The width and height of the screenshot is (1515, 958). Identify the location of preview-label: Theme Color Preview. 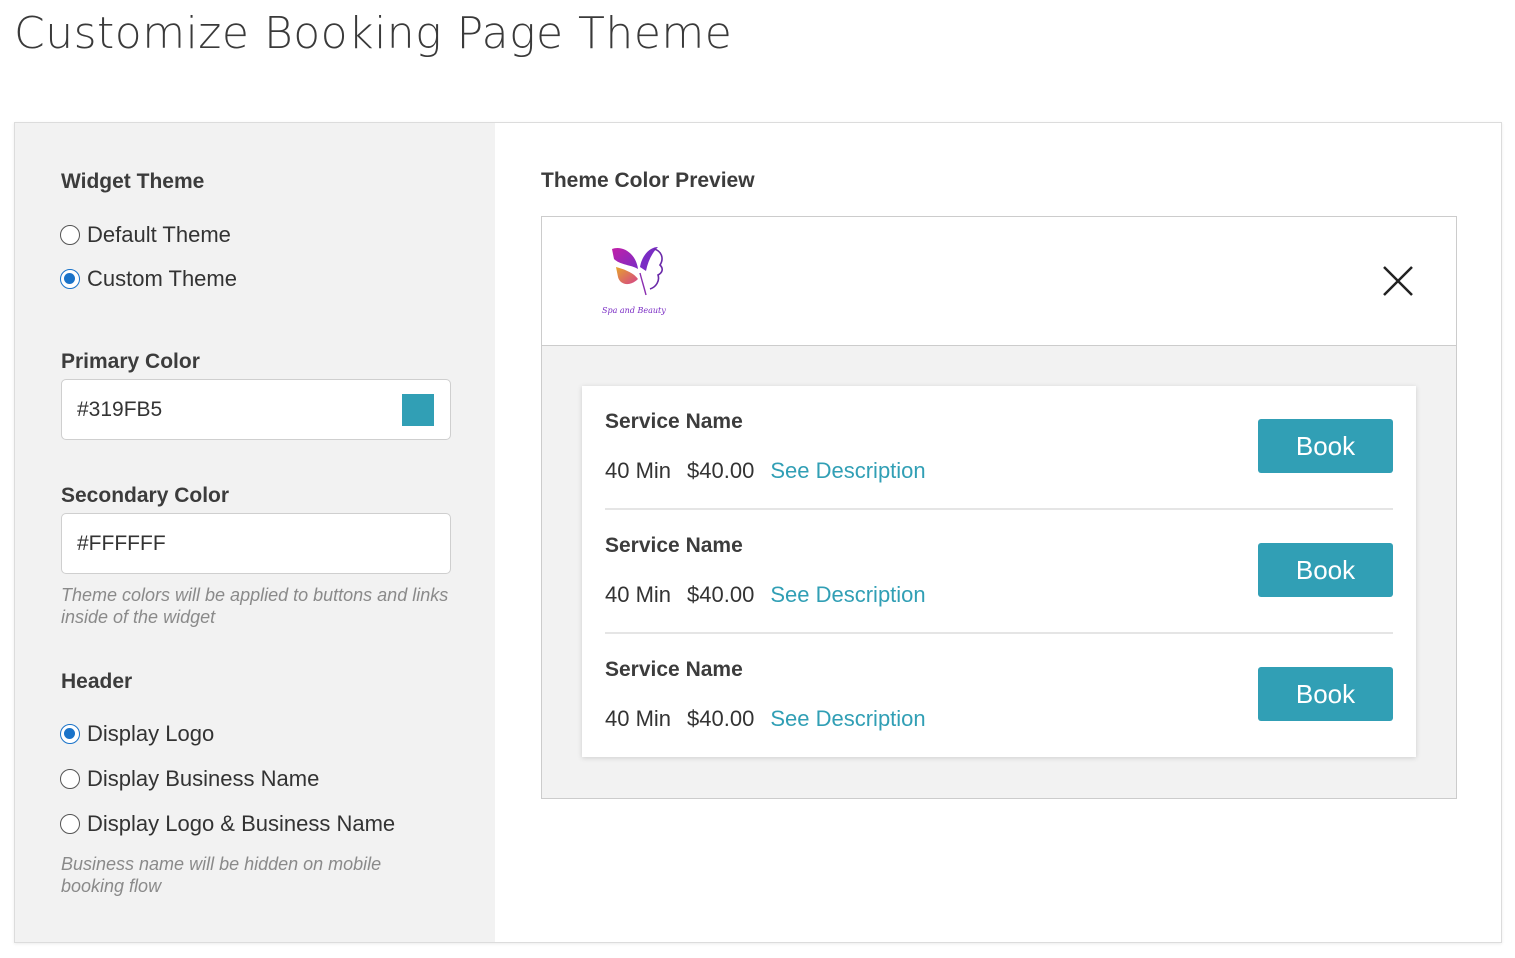
(648, 180).